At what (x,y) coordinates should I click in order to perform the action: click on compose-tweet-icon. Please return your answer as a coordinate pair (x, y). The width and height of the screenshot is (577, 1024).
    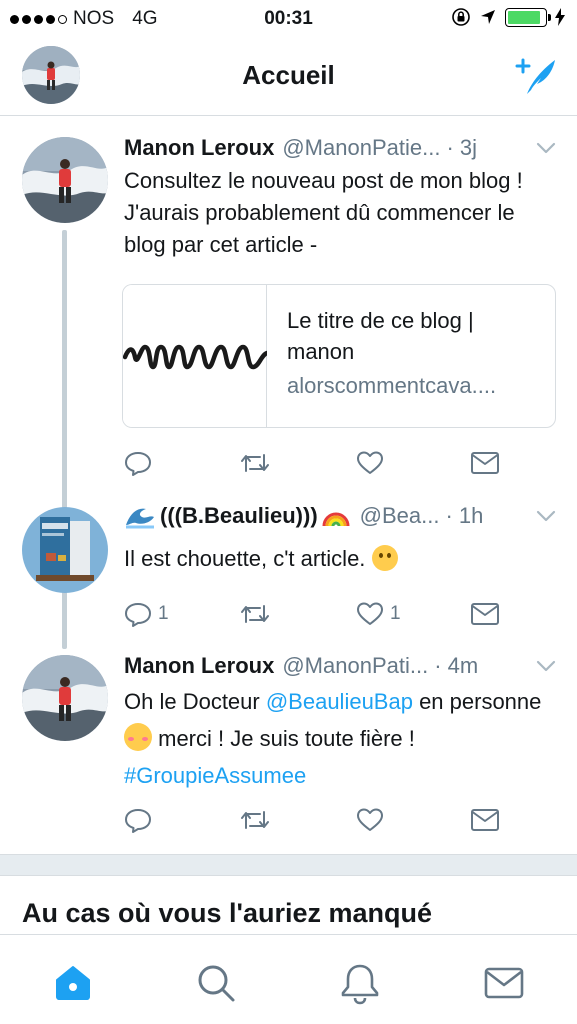
    Looking at the image, I should click on (535, 76).